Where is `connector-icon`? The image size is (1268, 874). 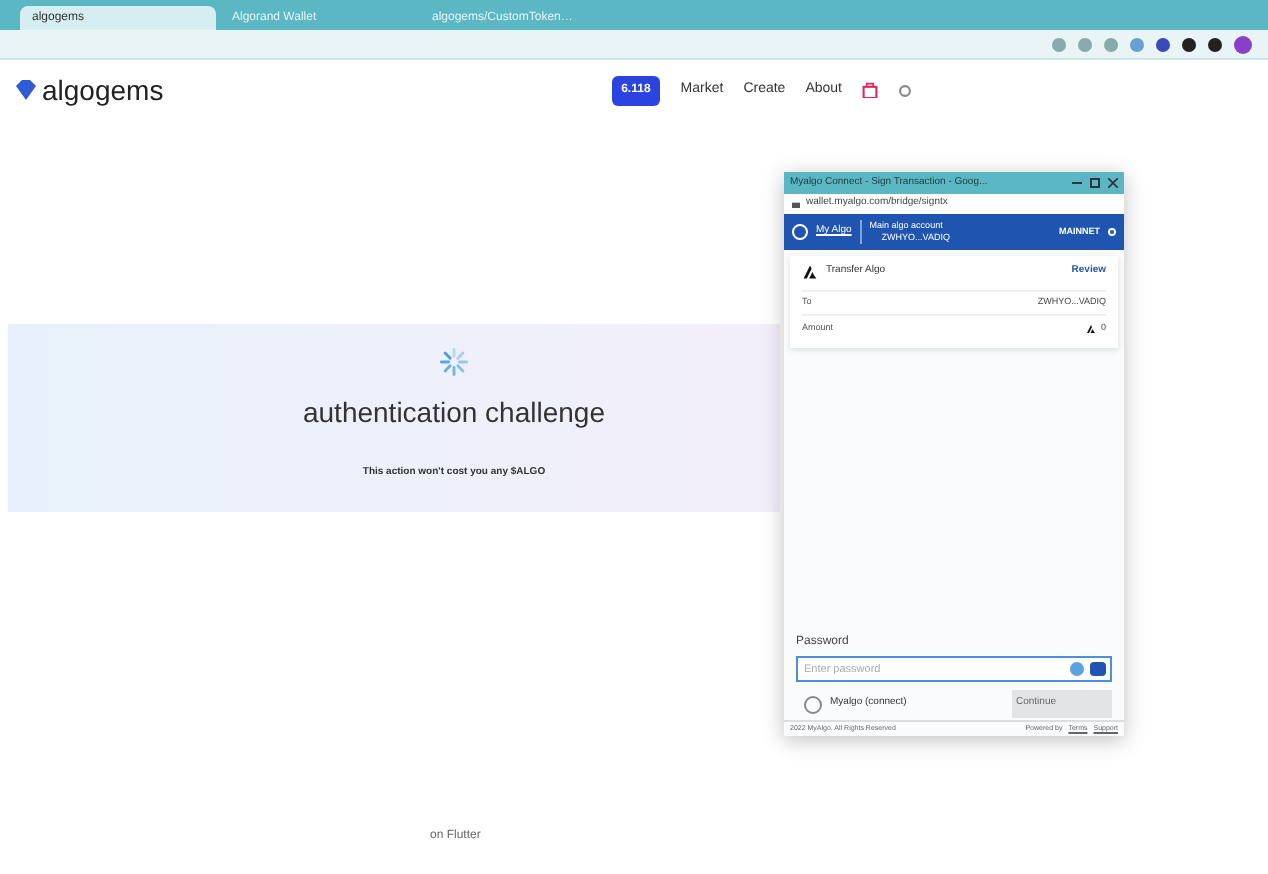
connector-icon is located at coordinates (813, 704).